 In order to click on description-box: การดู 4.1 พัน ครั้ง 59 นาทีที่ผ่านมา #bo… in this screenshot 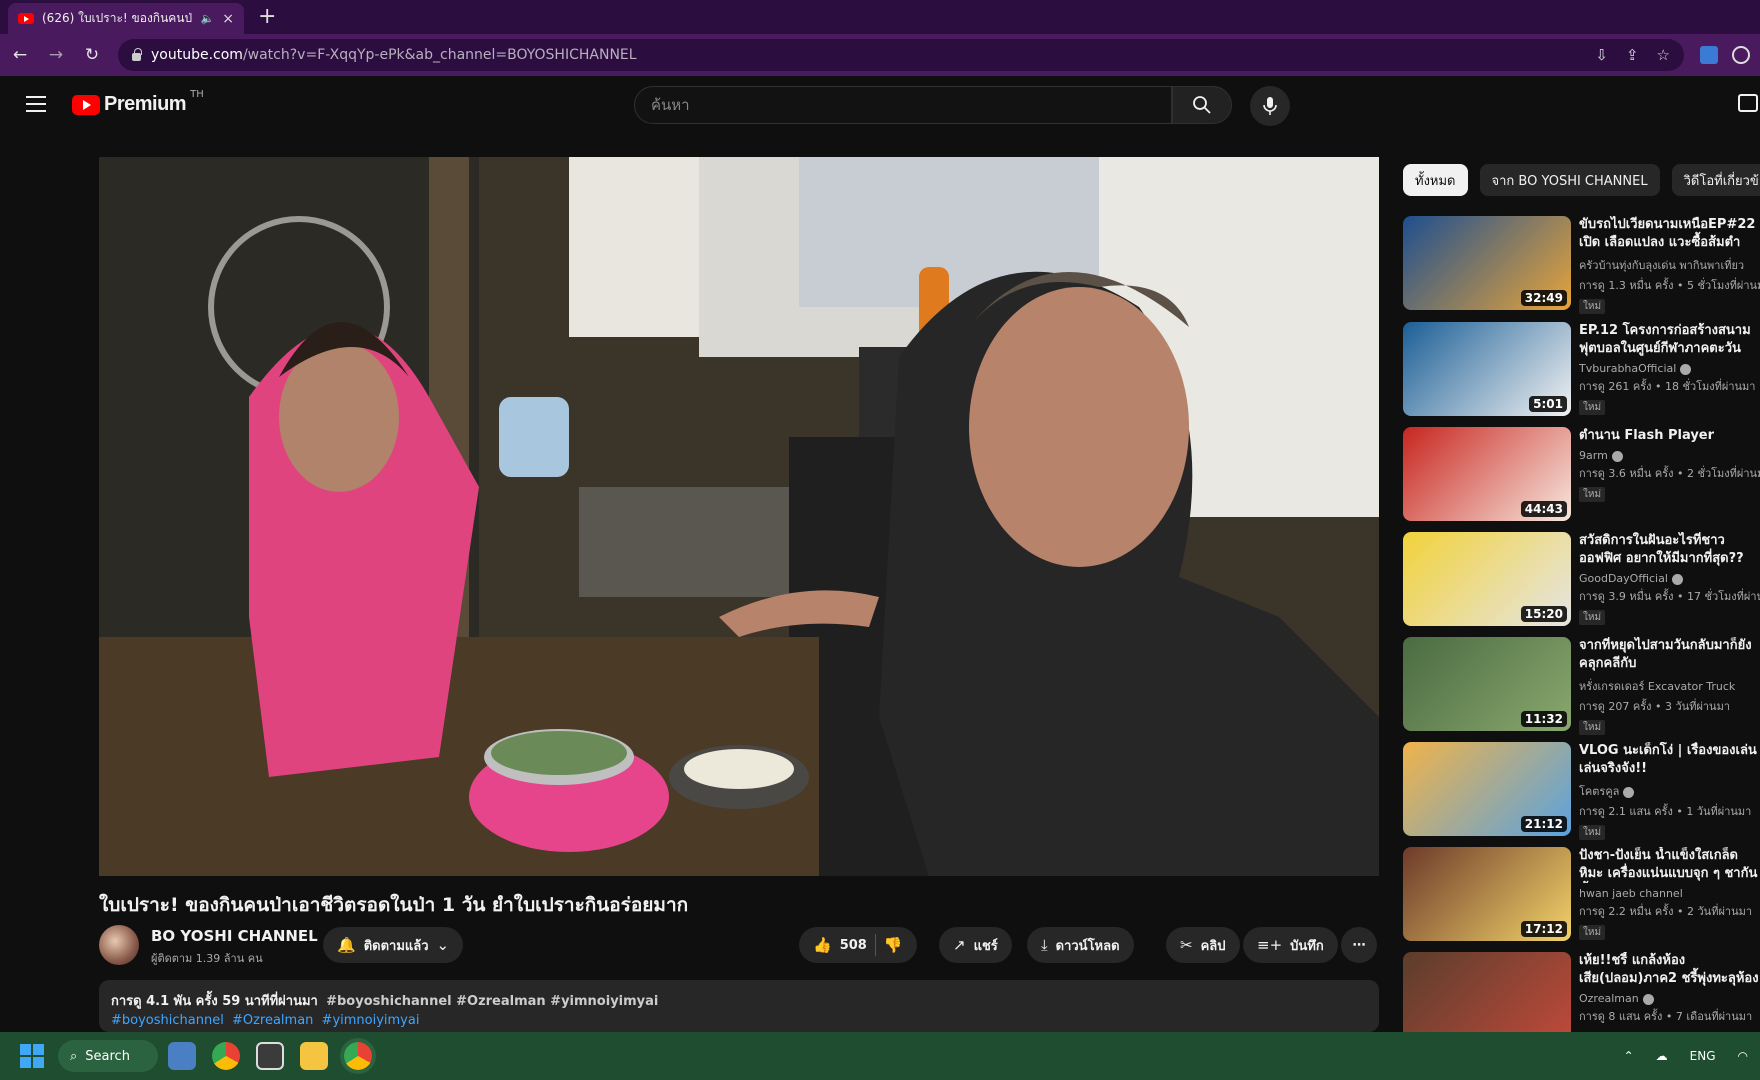, I will do `click(739, 1006)`.